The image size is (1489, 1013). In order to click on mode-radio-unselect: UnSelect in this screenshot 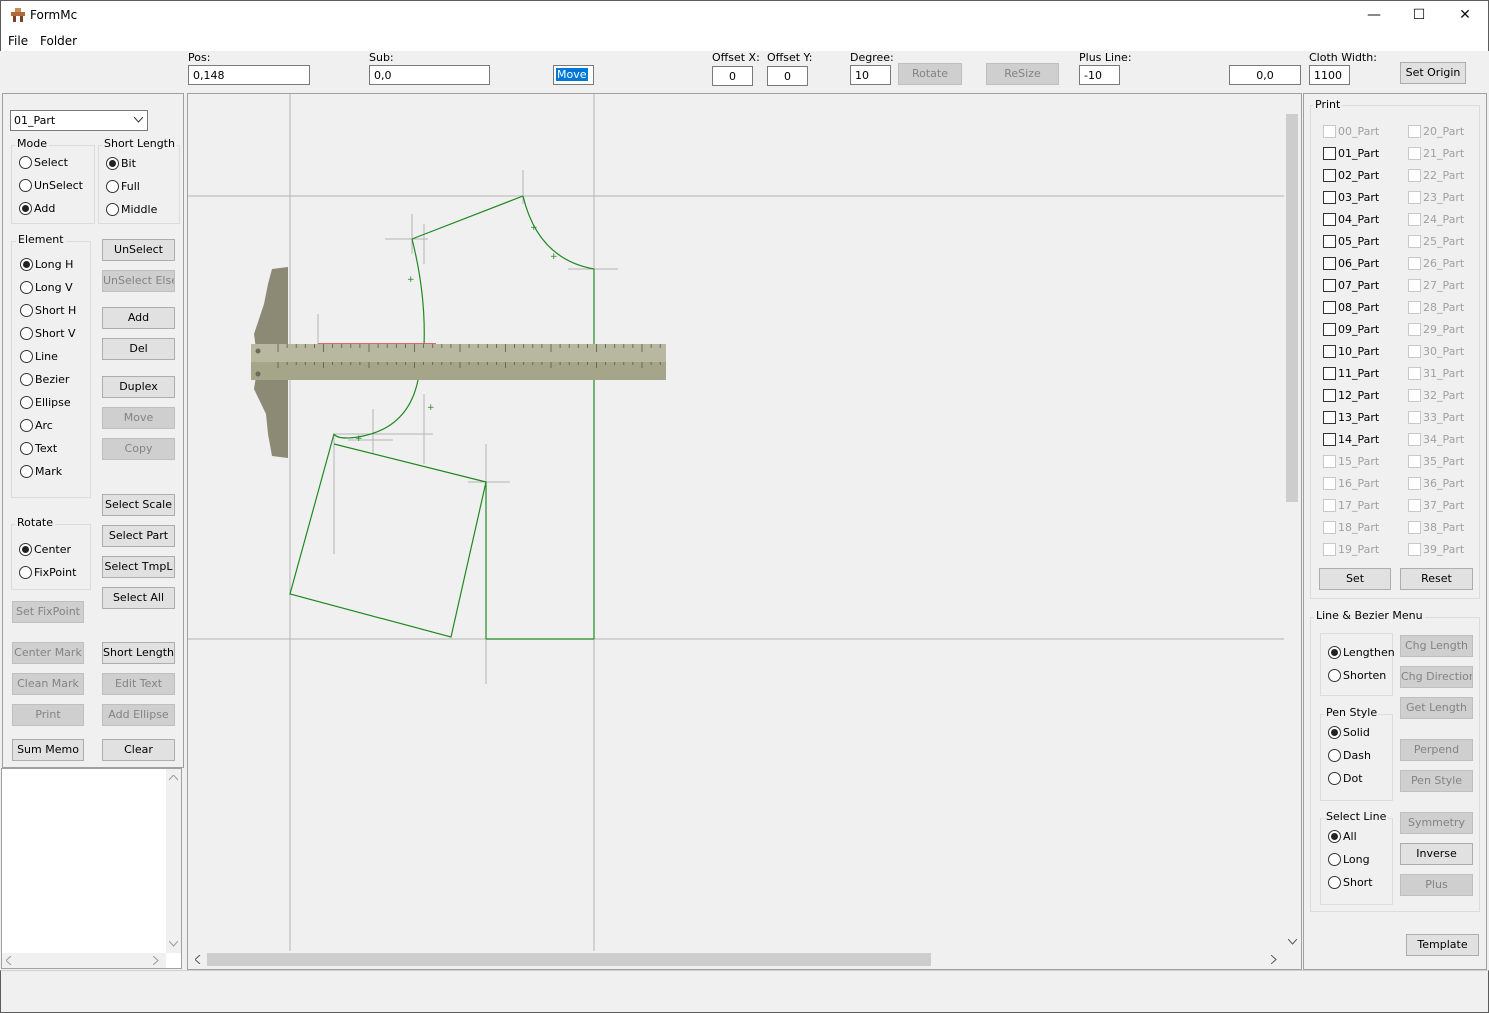, I will do `click(51, 186)`.